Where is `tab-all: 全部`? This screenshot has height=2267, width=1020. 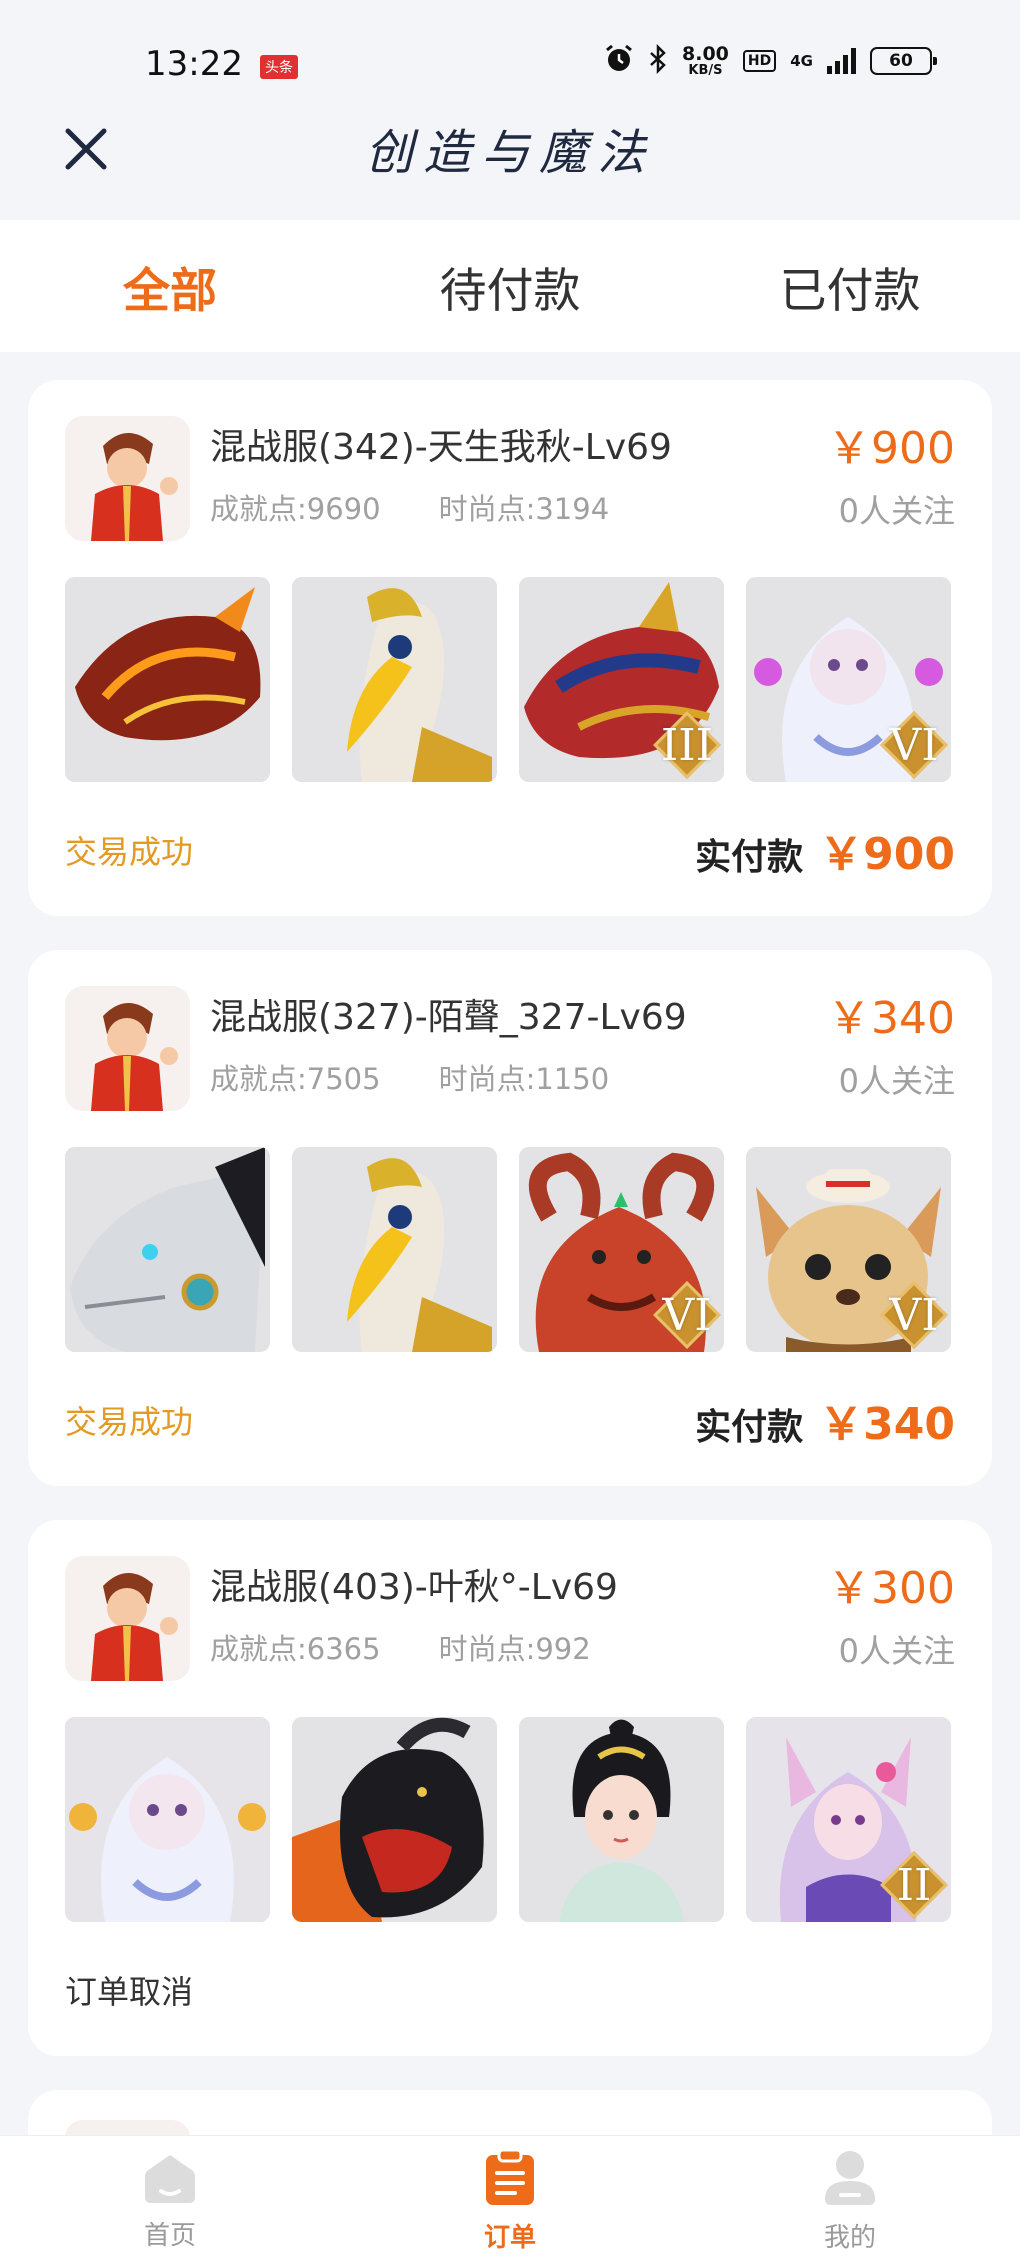 tab-all: 全部 is located at coordinates (170, 286).